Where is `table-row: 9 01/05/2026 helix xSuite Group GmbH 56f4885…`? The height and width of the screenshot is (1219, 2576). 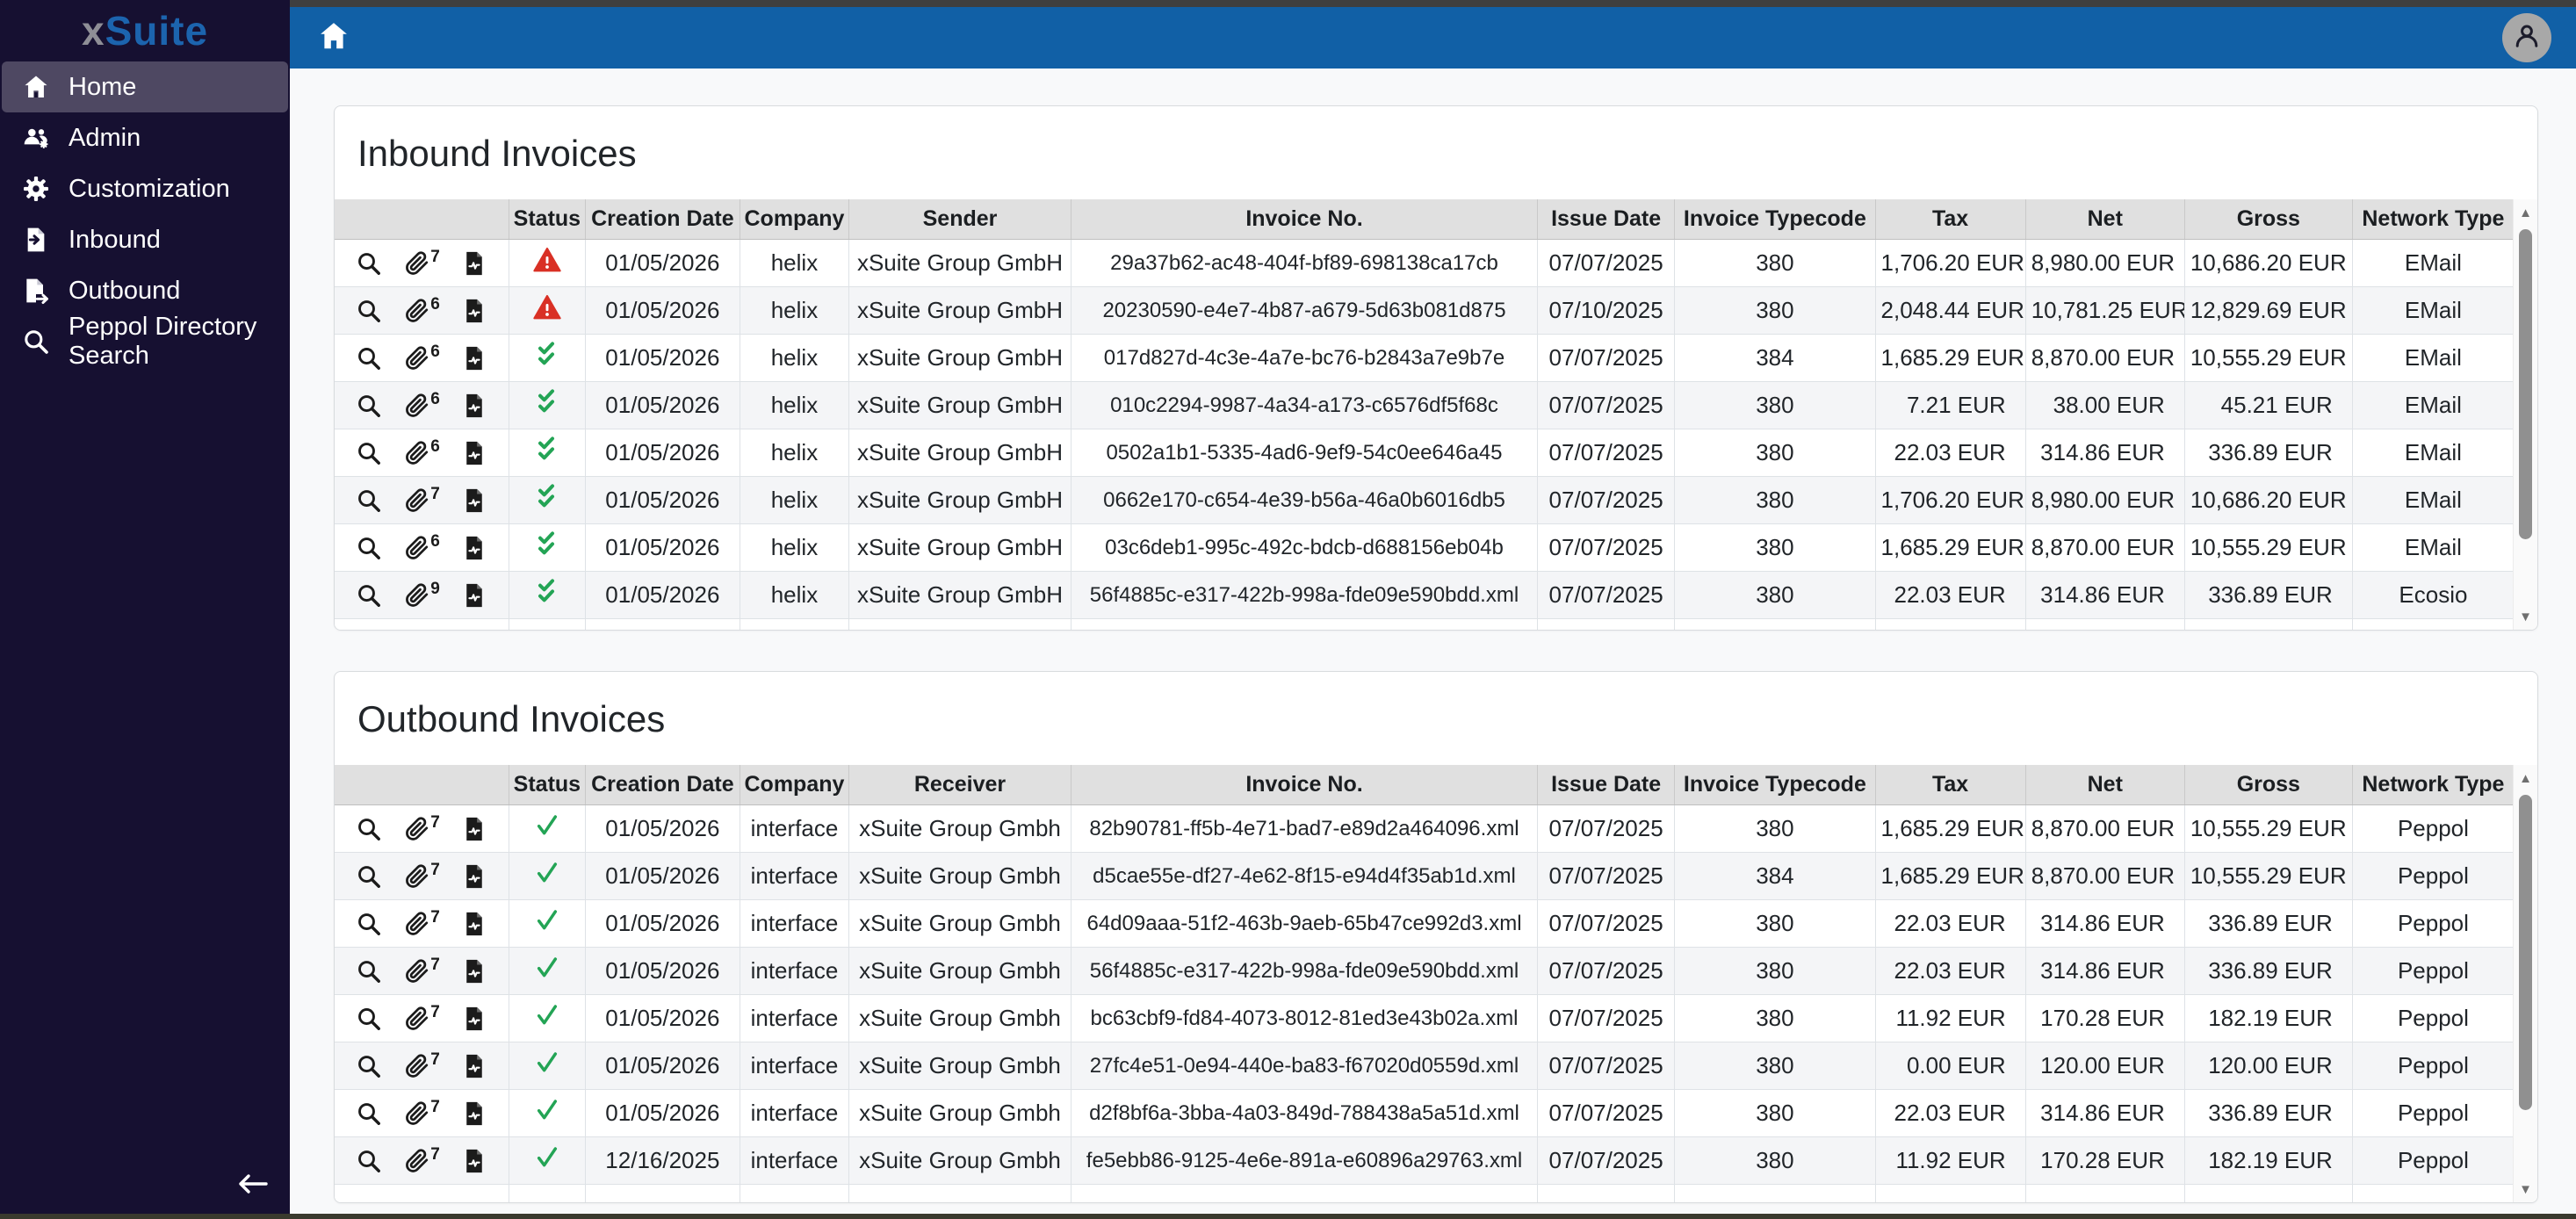 table-row: 9 01/05/2026 helix xSuite Group GmbH 56f4885… is located at coordinates (1424, 595).